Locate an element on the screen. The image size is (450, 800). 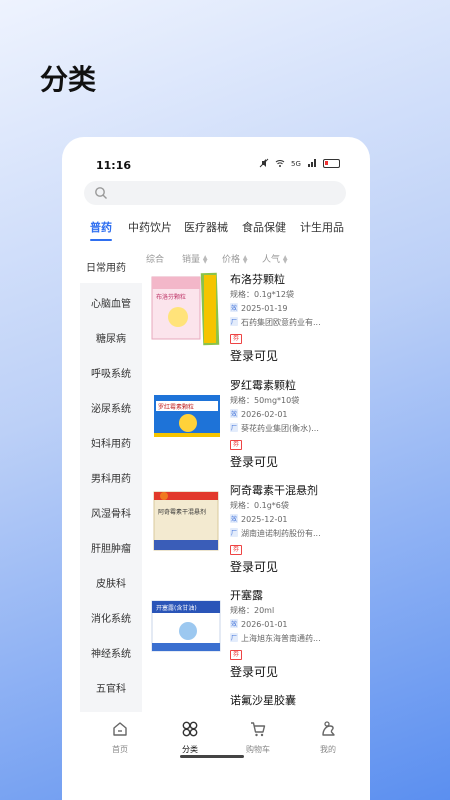
category-tabs: 普药 中药饮片 医疗器械 食品保健 计生用品 is located at coordinates (216, 231).